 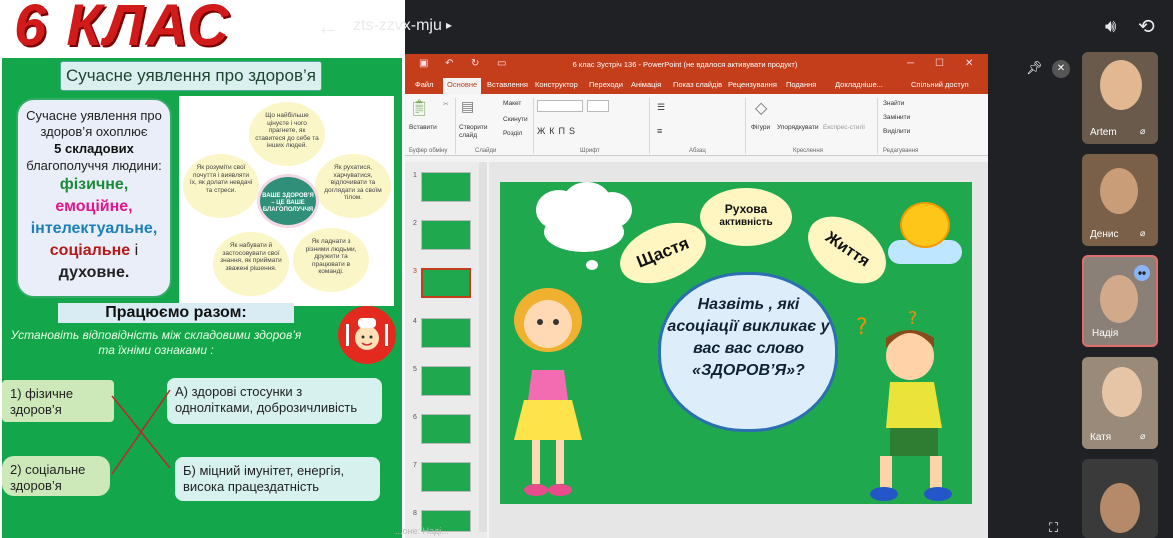 I want to click on thumbnails-scrollbar, so click(x=483, y=347).